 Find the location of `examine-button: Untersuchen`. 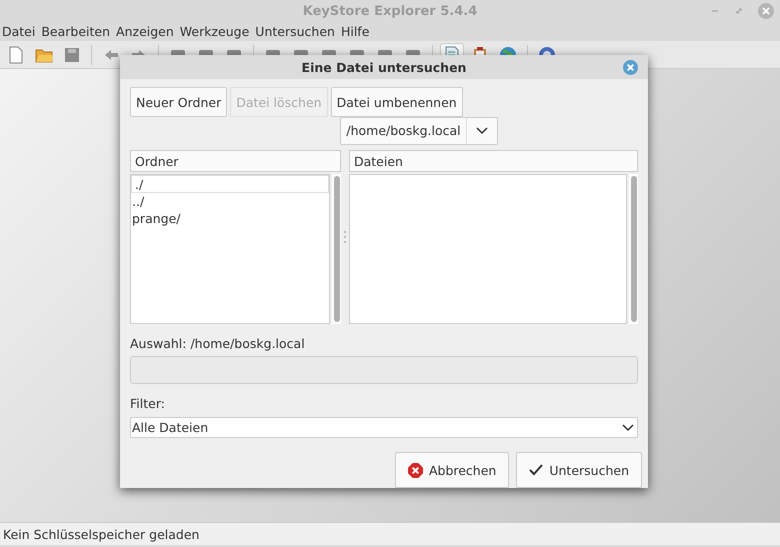

examine-button: Untersuchen is located at coordinates (579, 470).